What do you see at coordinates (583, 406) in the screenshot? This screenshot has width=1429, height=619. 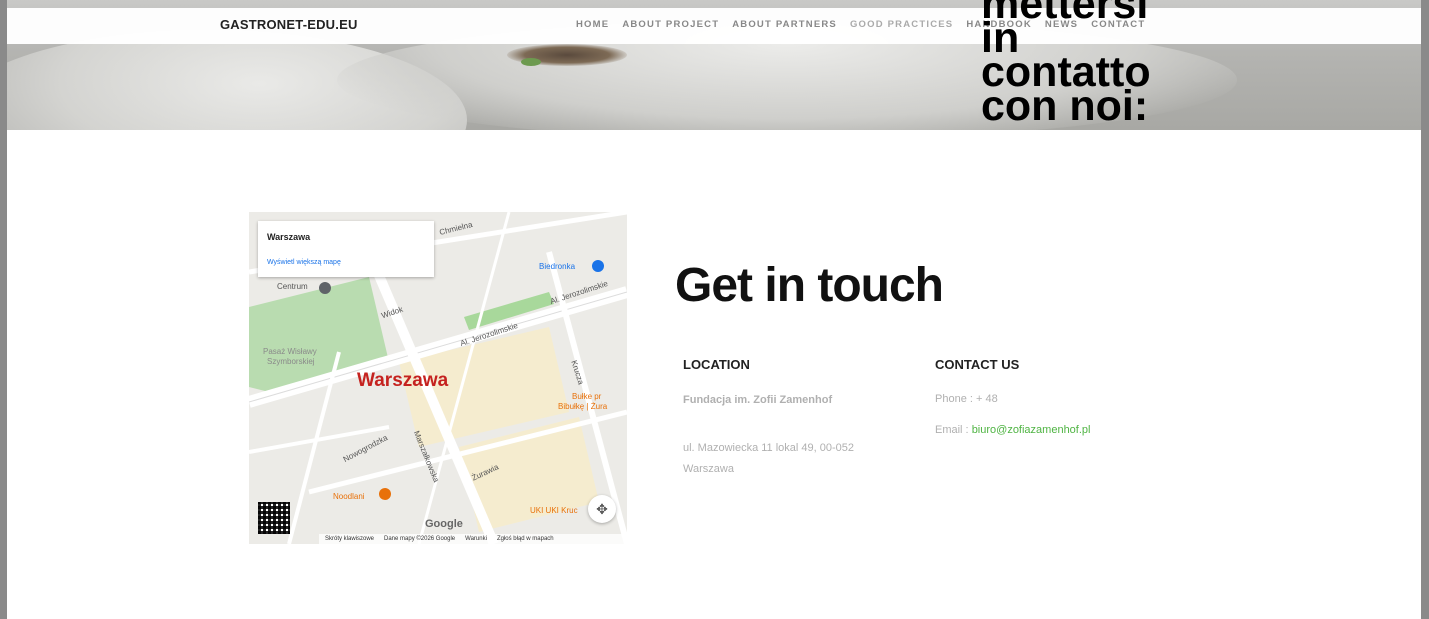 I see `map-place-bulke-2: Bibułkę | Żura` at bounding box center [583, 406].